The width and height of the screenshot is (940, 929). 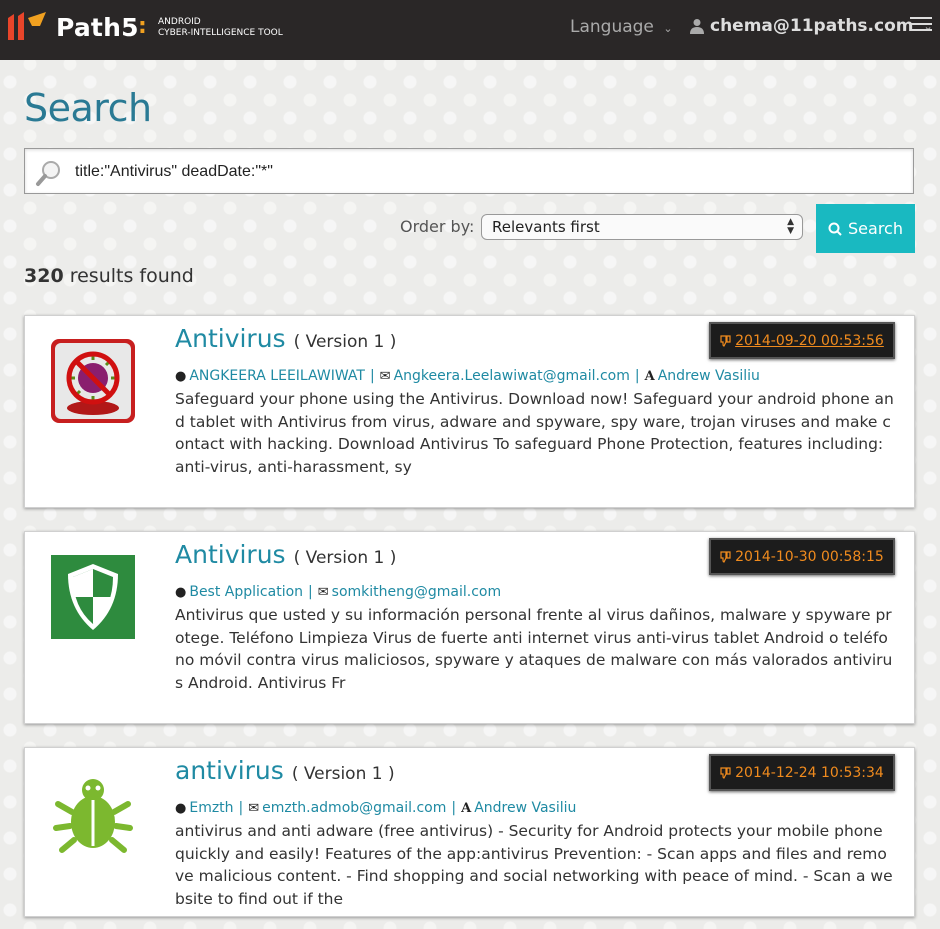 What do you see at coordinates (697, 26) in the screenshot?
I see `user-icon` at bounding box center [697, 26].